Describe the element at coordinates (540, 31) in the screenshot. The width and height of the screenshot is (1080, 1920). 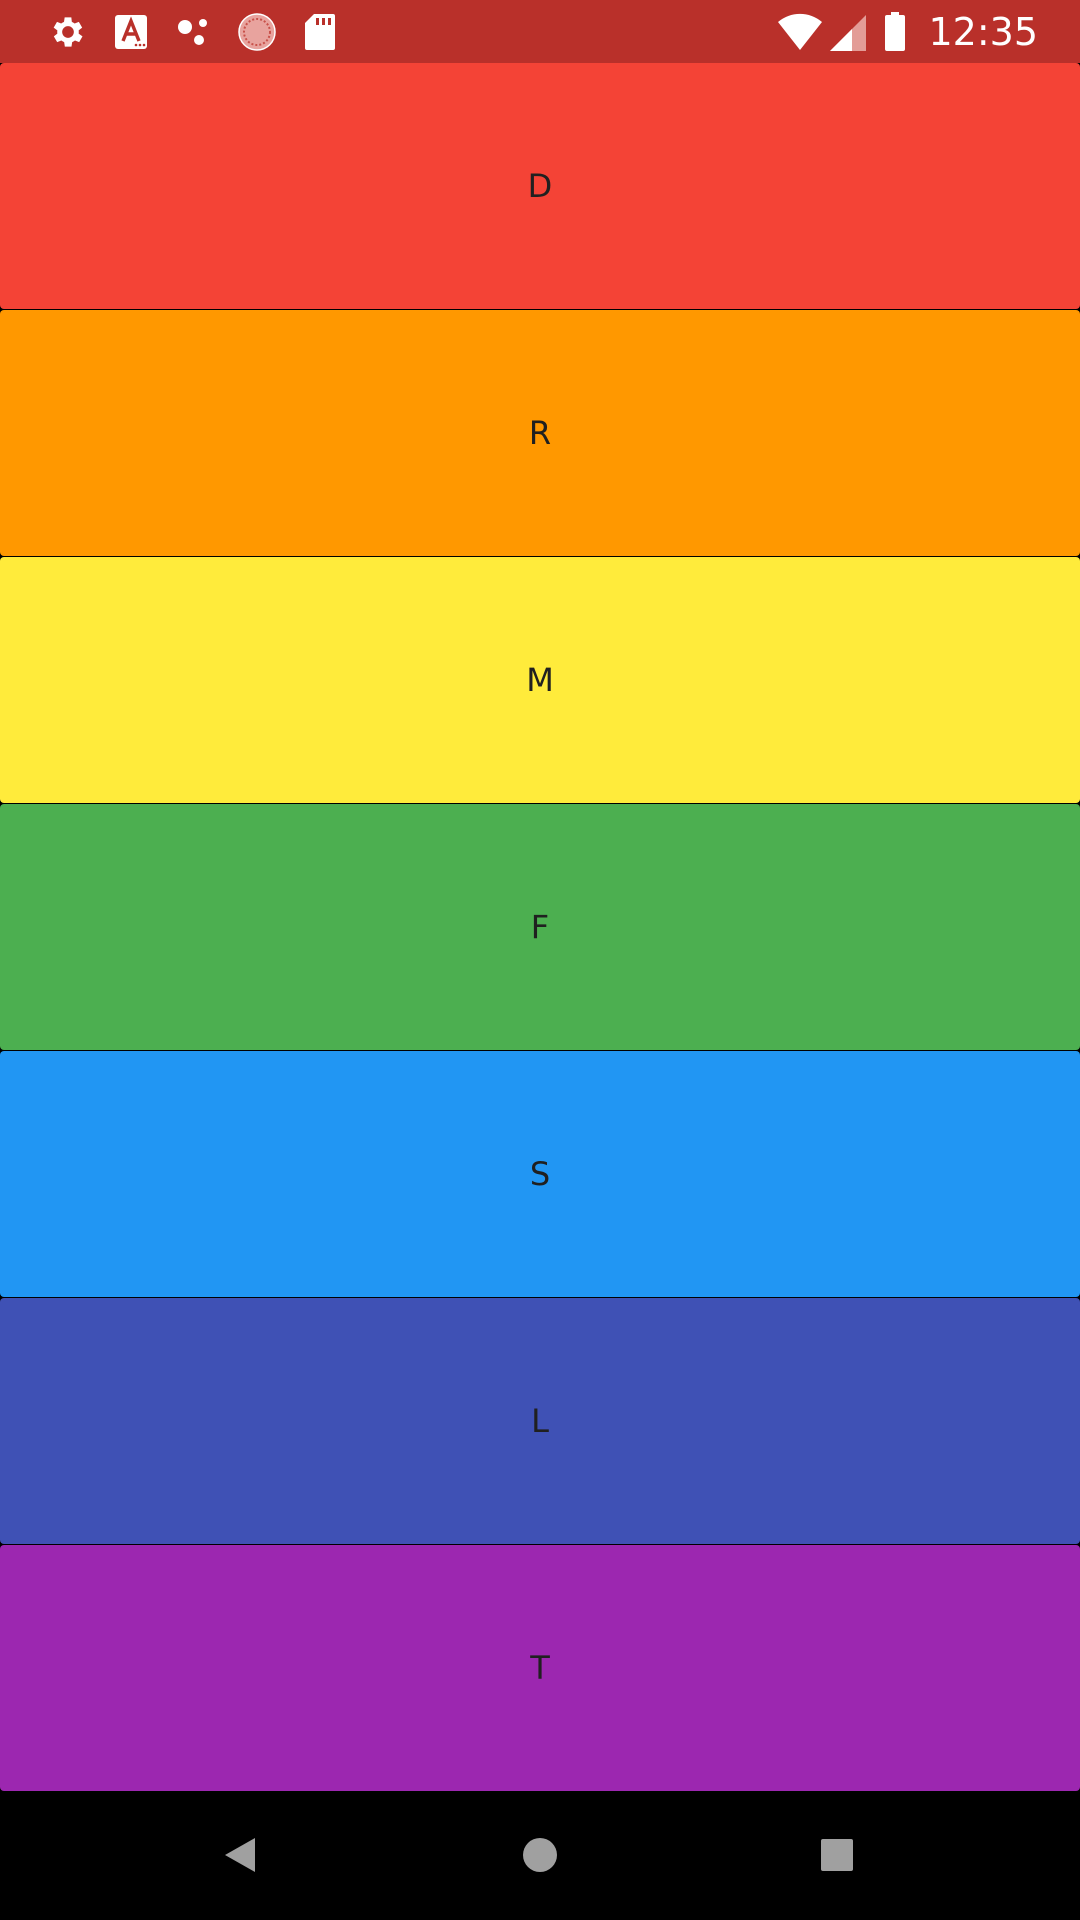
I see `status-bar: 12:35` at that location.